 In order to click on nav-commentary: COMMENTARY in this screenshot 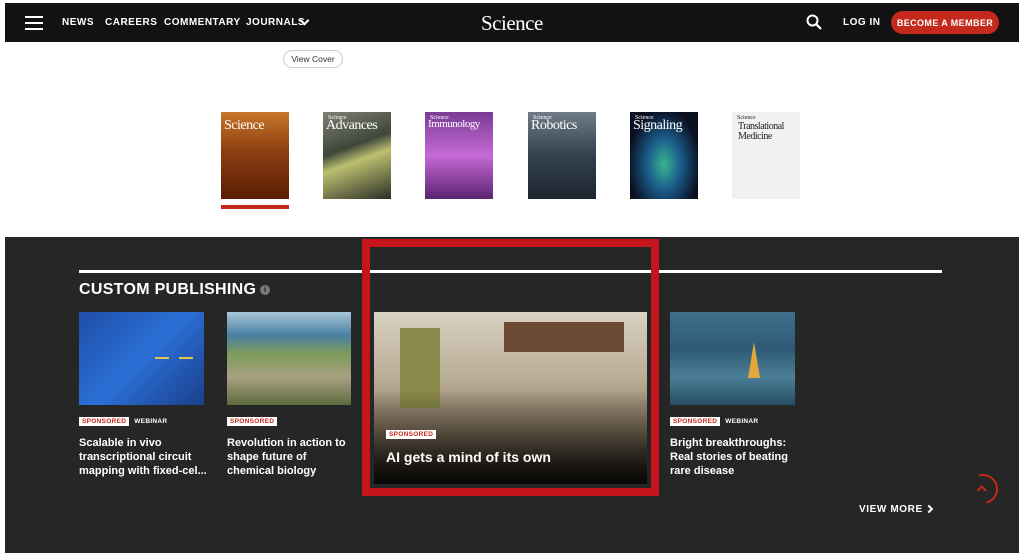, I will do `click(202, 22)`.